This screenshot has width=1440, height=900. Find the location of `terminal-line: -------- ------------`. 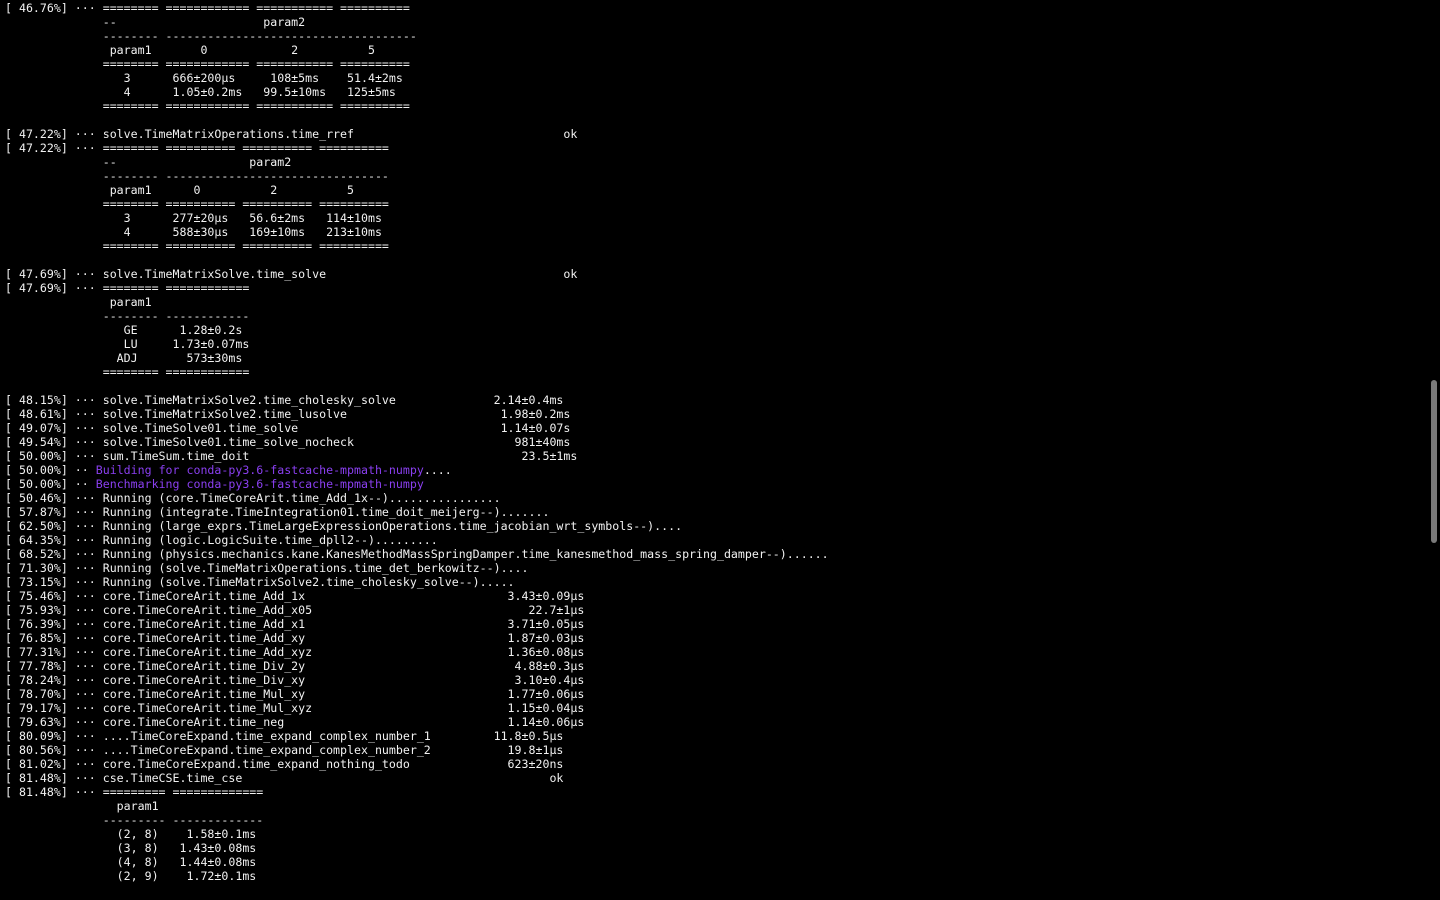

terminal-line: -------- ------------ is located at coordinates (127, 316).